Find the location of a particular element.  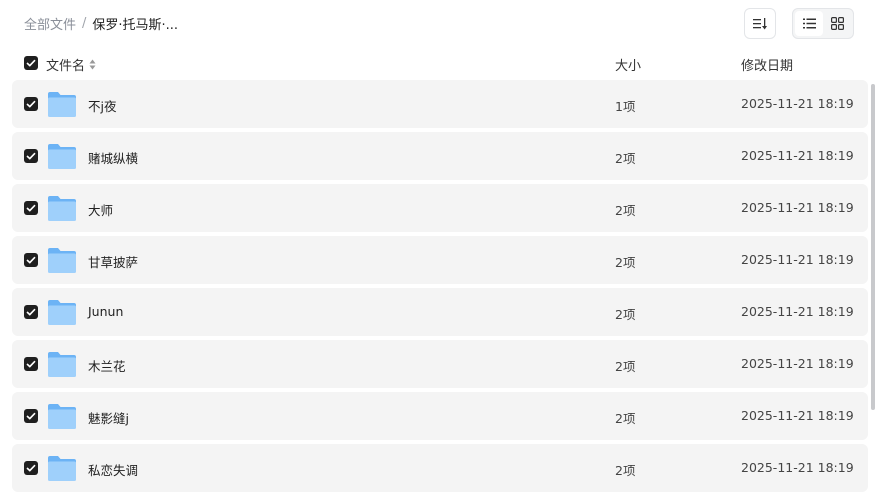

sort-button is located at coordinates (760, 23).